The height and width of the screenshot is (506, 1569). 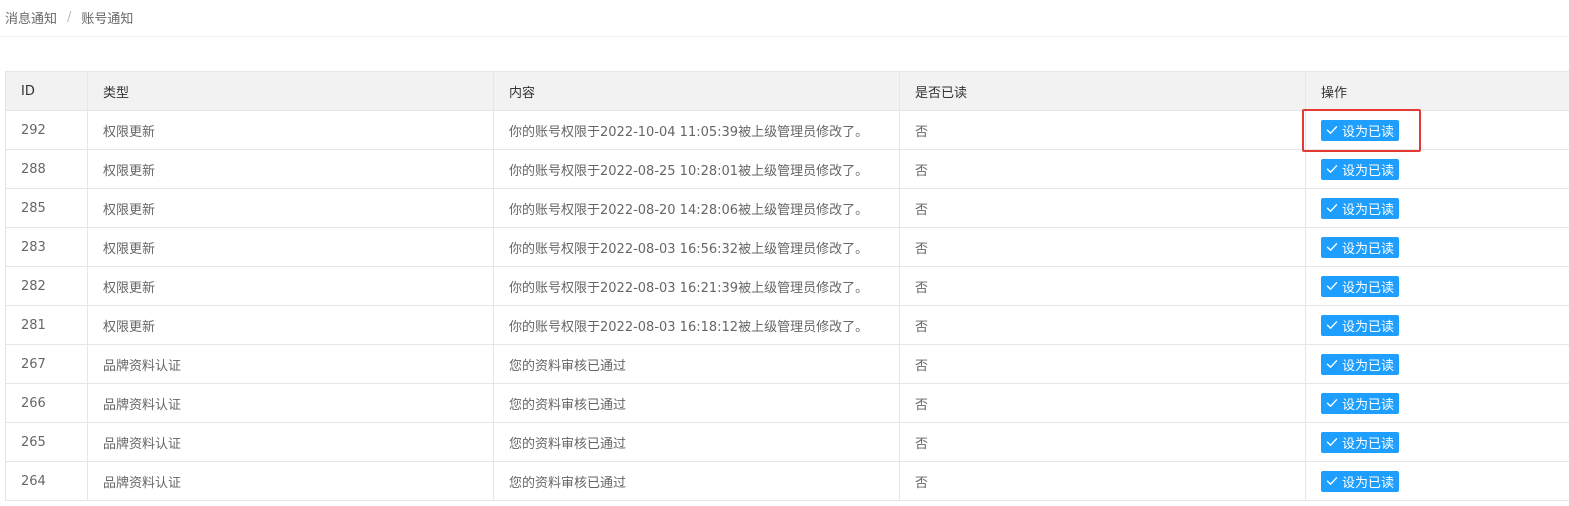 What do you see at coordinates (696, 247) in the screenshot?
I see `cell-content: 你的账号权限于2022-08-03 16:56:32被上级管理员修改了。` at bounding box center [696, 247].